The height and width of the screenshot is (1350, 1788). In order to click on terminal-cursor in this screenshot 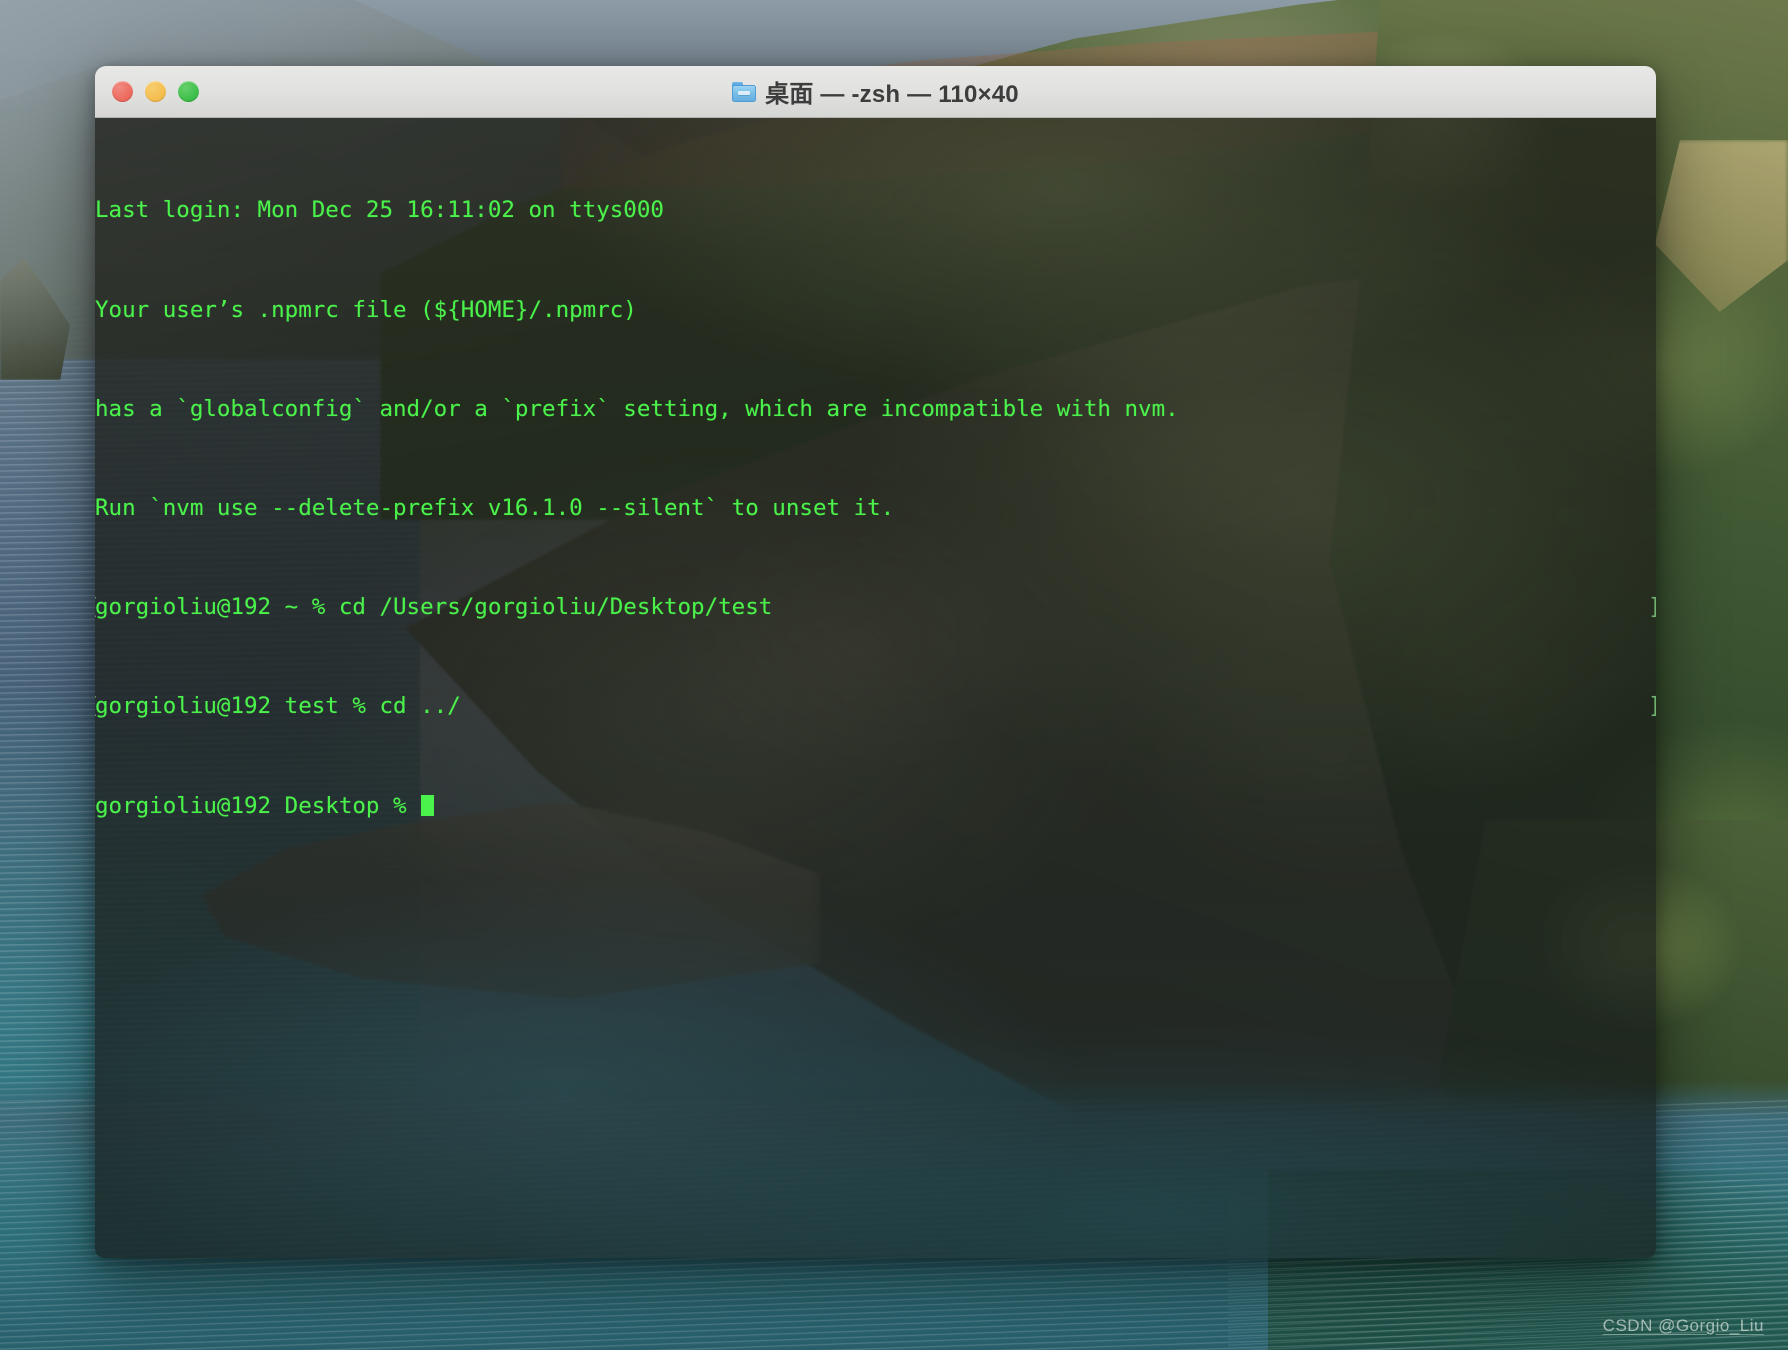, I will do `click(427, 806)`.